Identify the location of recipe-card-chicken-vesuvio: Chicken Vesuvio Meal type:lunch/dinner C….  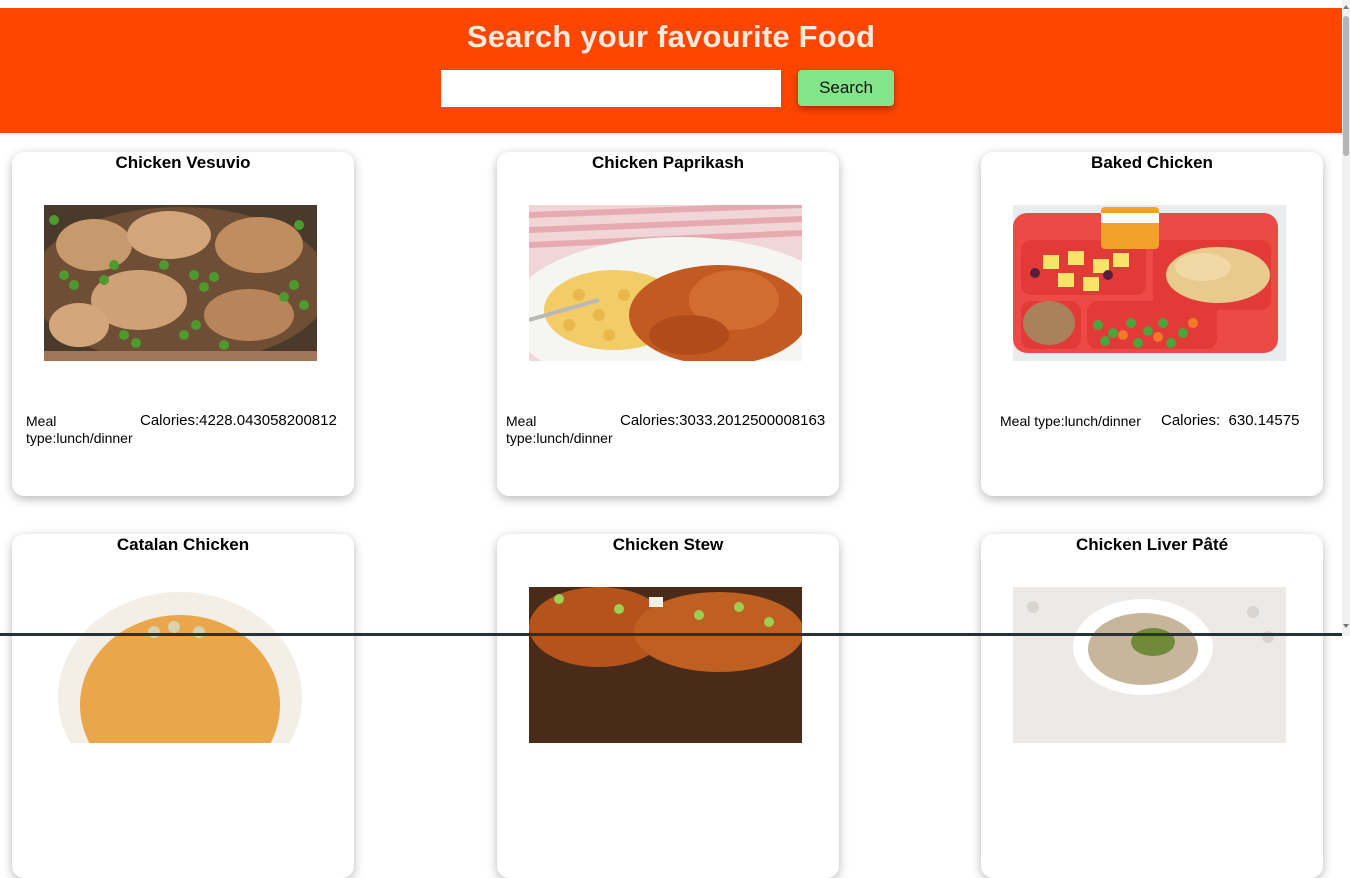
(183, 324).